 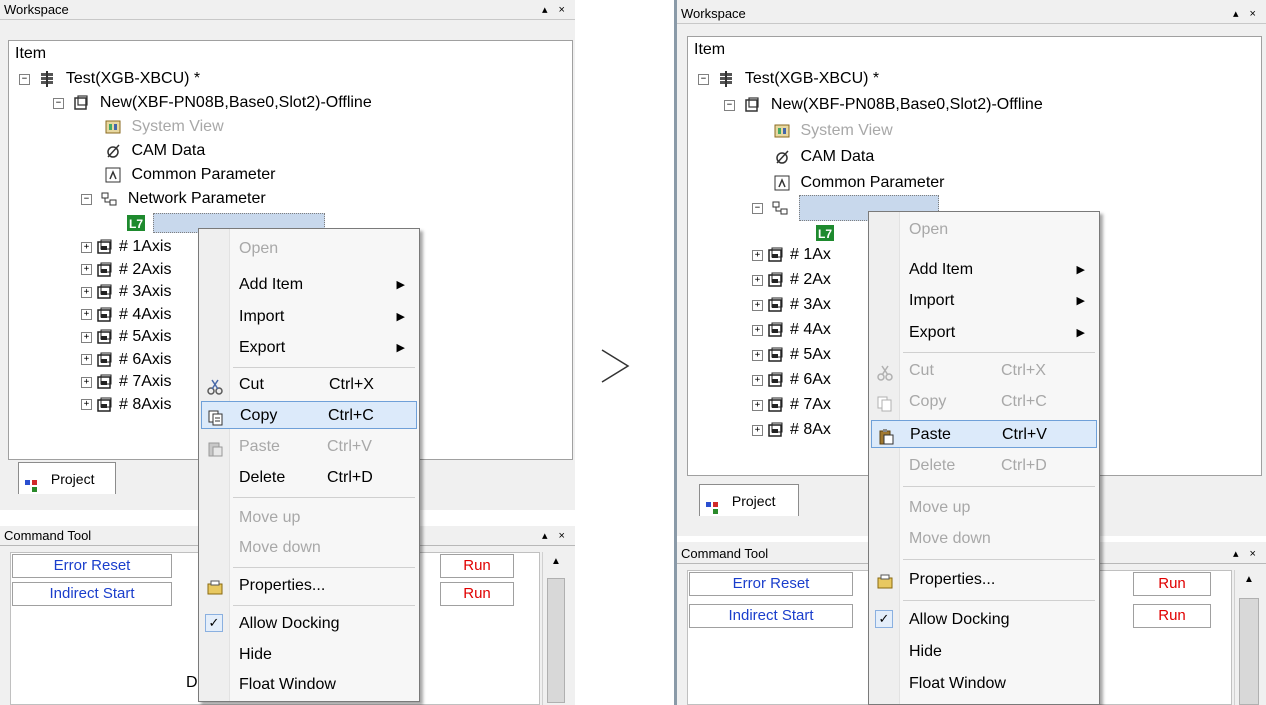 What do you see at coordinates (126, 405) in the screenshot?
I see `tree-node-axis: + # 8Axis` at bounding box center [126, 405].